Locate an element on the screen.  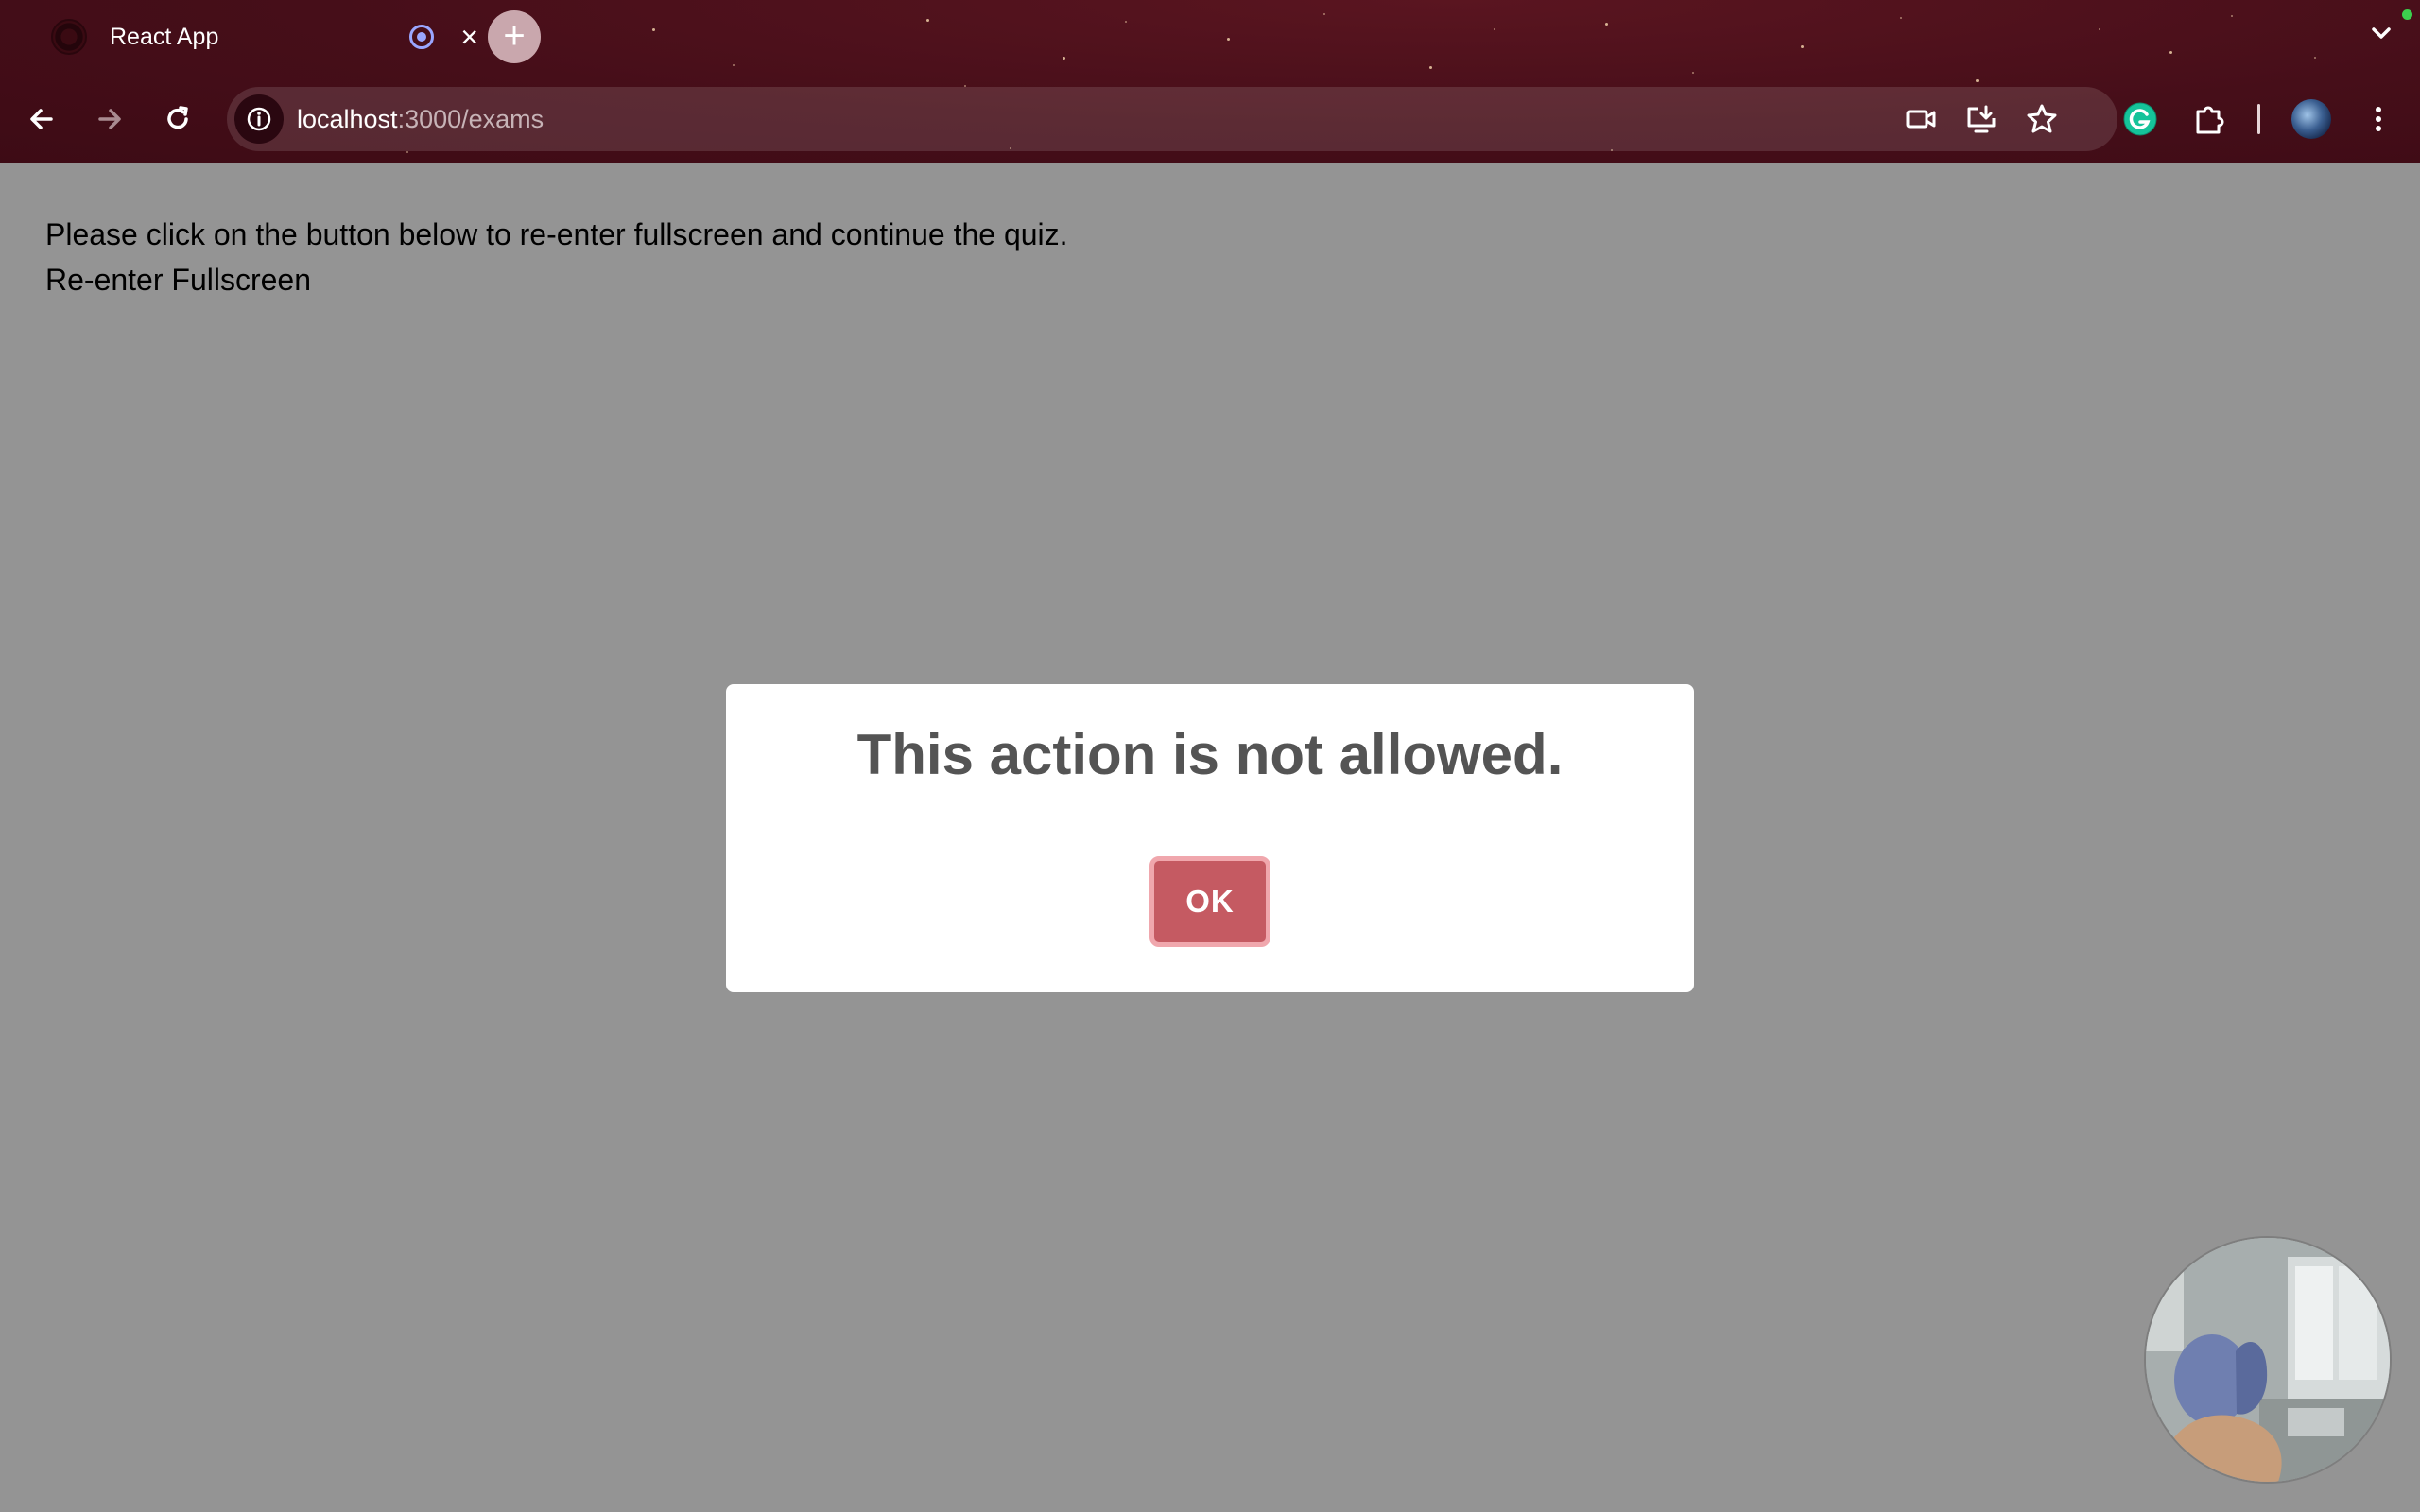
grammarly-icon is located at coordinates (2140, 119).